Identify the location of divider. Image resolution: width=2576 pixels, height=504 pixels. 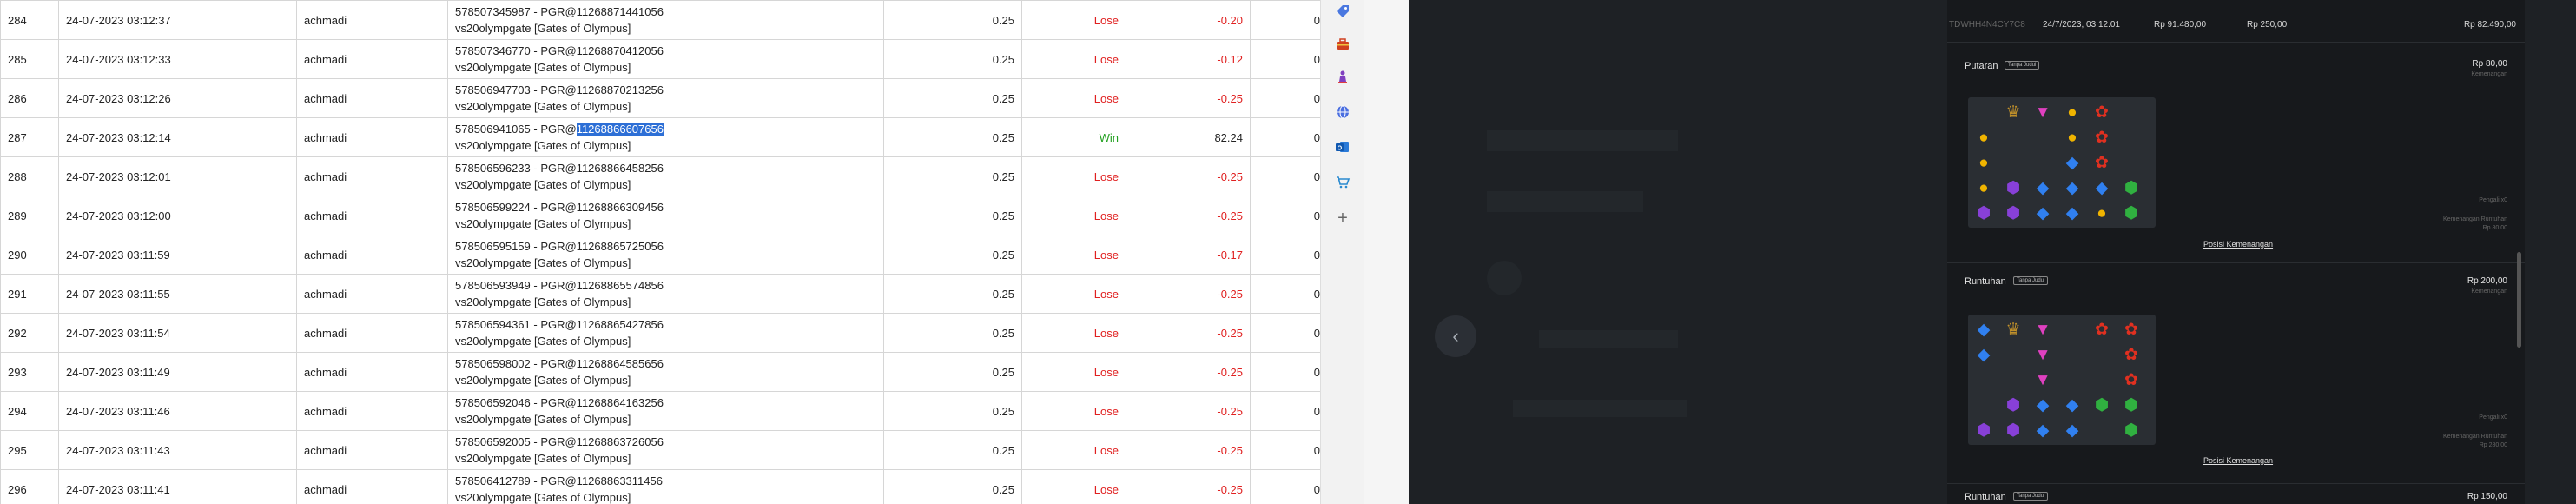
(2236, 483).